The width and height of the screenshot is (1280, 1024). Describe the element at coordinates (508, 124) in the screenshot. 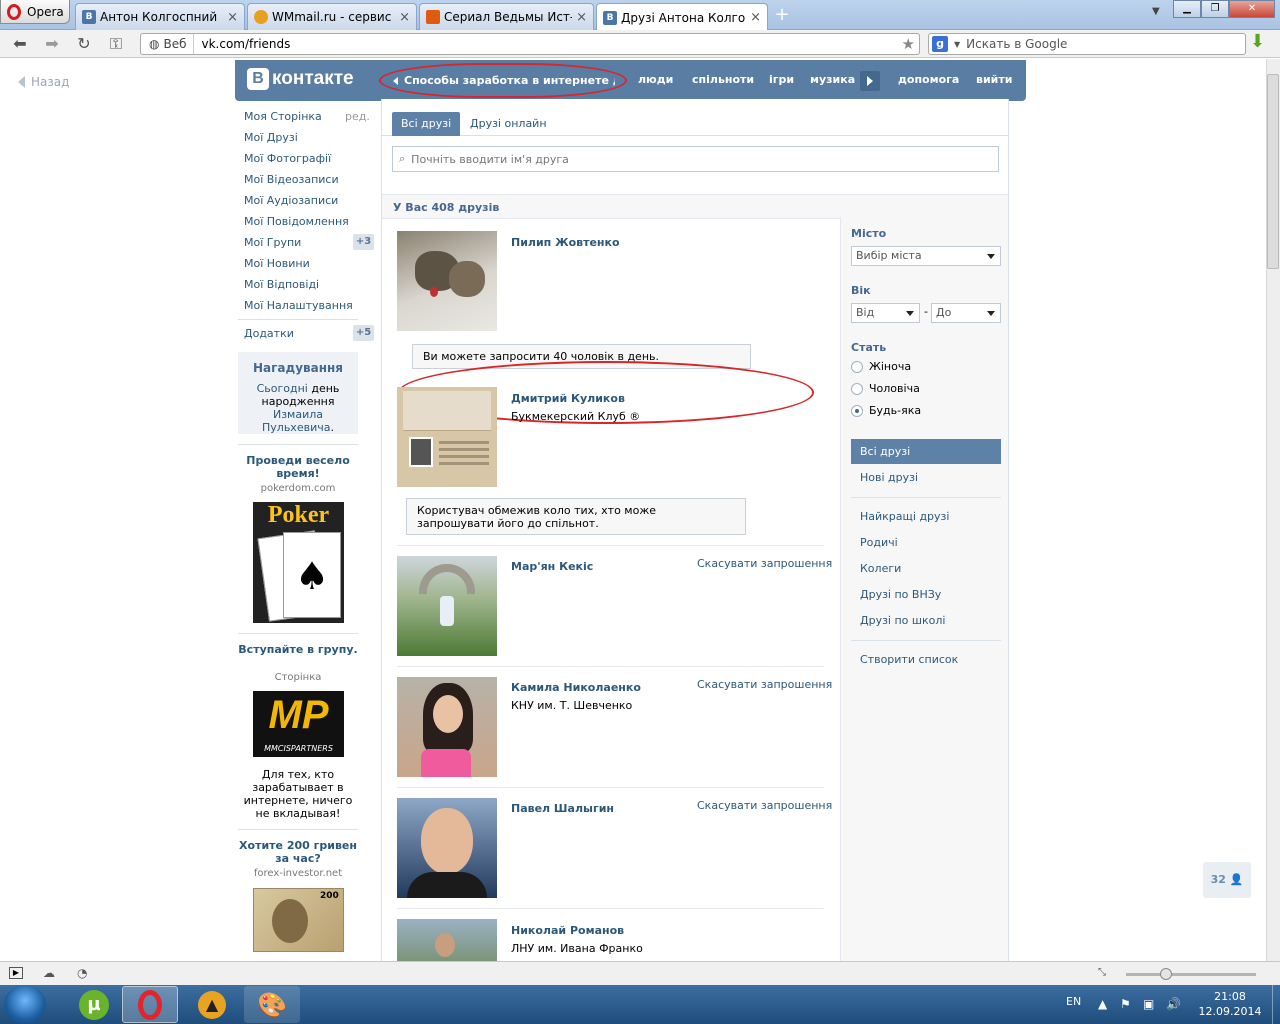

I see `tab-friends-online: Друзі онлайн` at that location.